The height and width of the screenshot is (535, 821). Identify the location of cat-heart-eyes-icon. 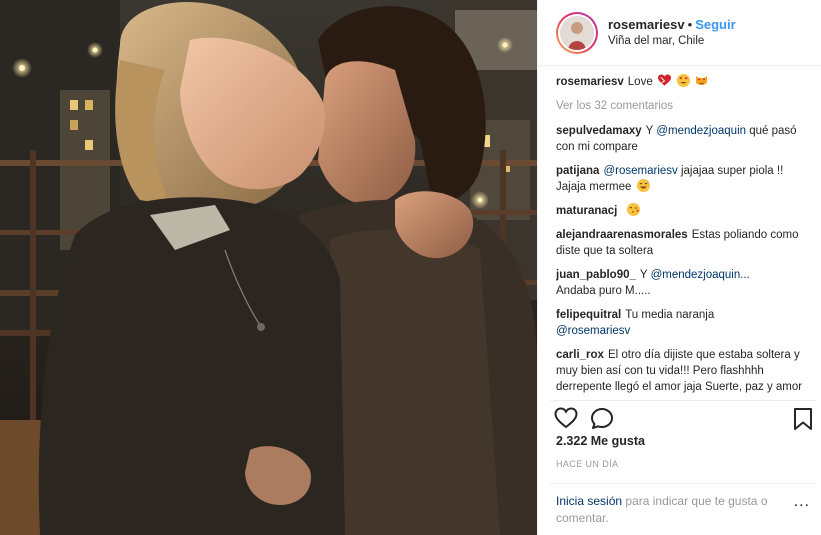
(701, 80).